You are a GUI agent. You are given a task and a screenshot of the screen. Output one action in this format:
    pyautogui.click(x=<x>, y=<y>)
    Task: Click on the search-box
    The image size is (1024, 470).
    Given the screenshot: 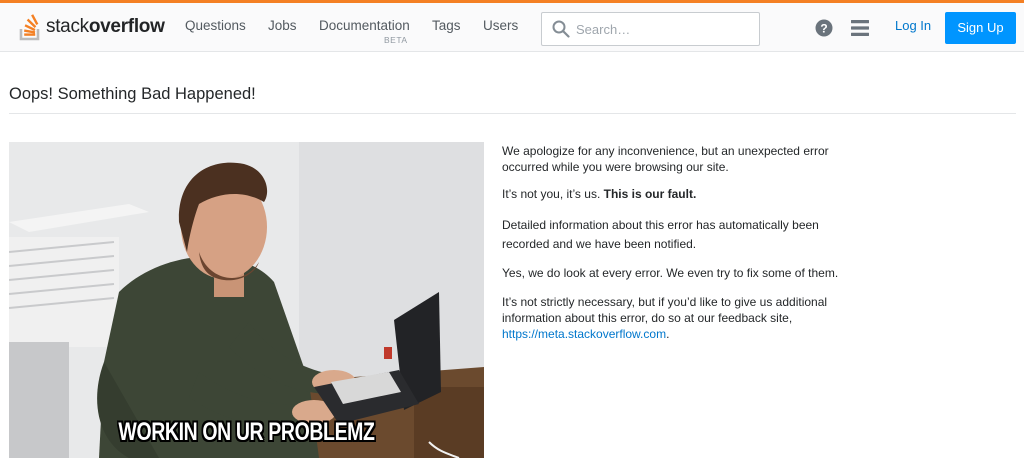 What is the action you would take?
    pyautogui.click(x=650, y=29)
    